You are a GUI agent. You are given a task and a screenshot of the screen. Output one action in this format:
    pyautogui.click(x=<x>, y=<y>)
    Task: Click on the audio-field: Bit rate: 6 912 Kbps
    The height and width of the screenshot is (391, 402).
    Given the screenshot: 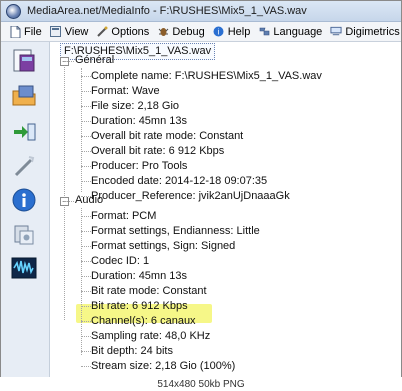 What is the action you would take?
    pyautogui.click(x=139, y=306)
    